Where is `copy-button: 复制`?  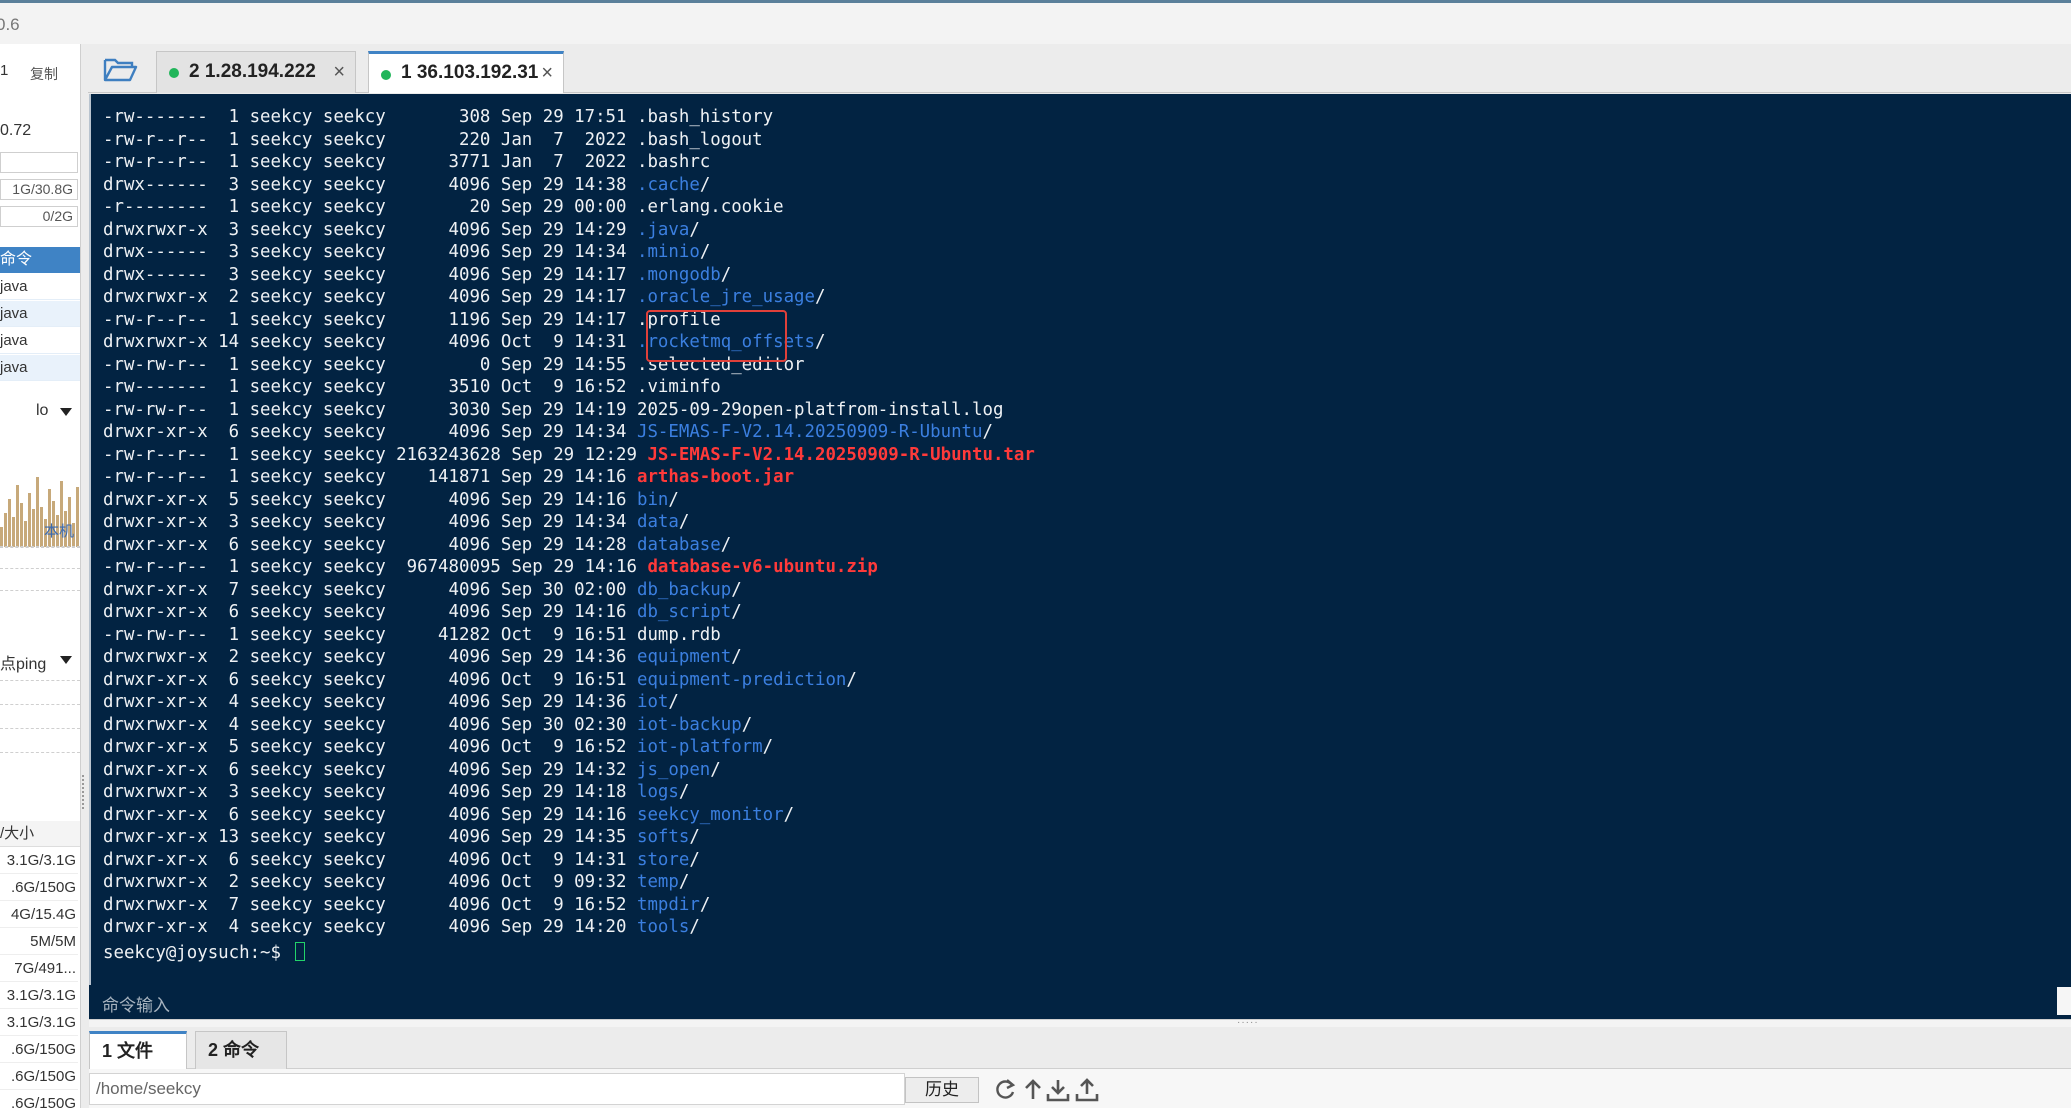 copy-button: 复制 is located at coordinates (44, 74).